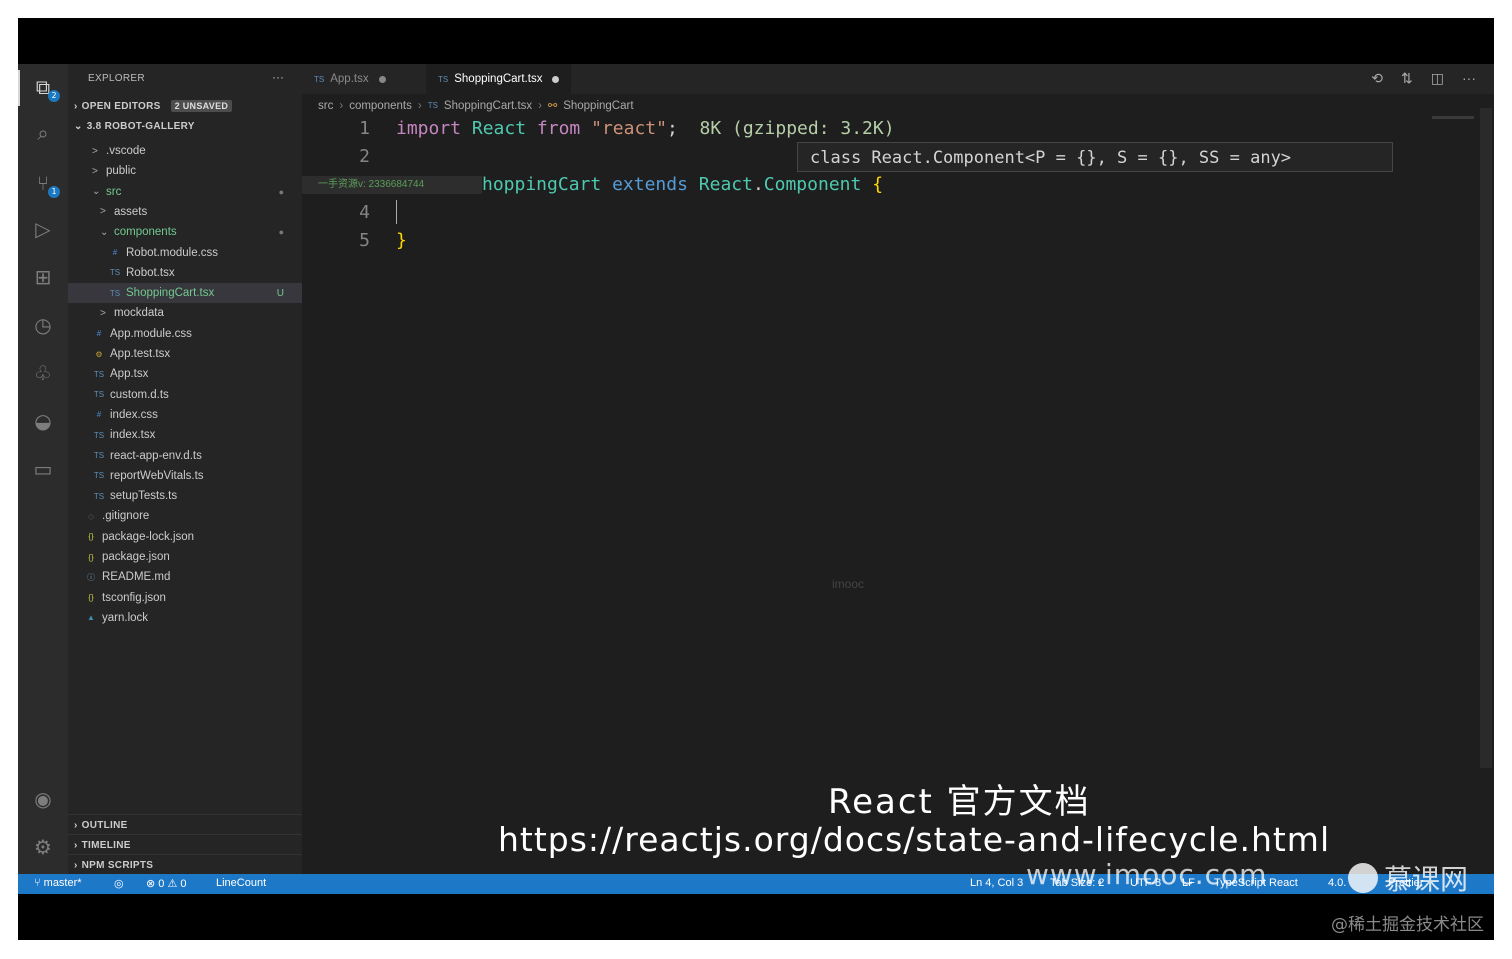 The width and height of the screenshot is (1512, 959). I want to click on tree-item-label: App.test.tsx, so click(140, 354).